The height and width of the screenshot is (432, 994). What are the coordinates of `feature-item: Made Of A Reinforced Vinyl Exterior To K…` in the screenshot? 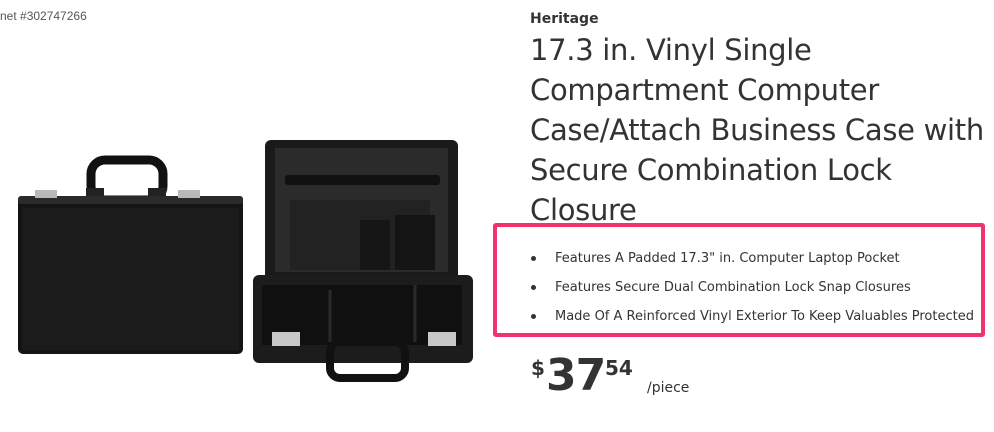 It's located at (752, 316).